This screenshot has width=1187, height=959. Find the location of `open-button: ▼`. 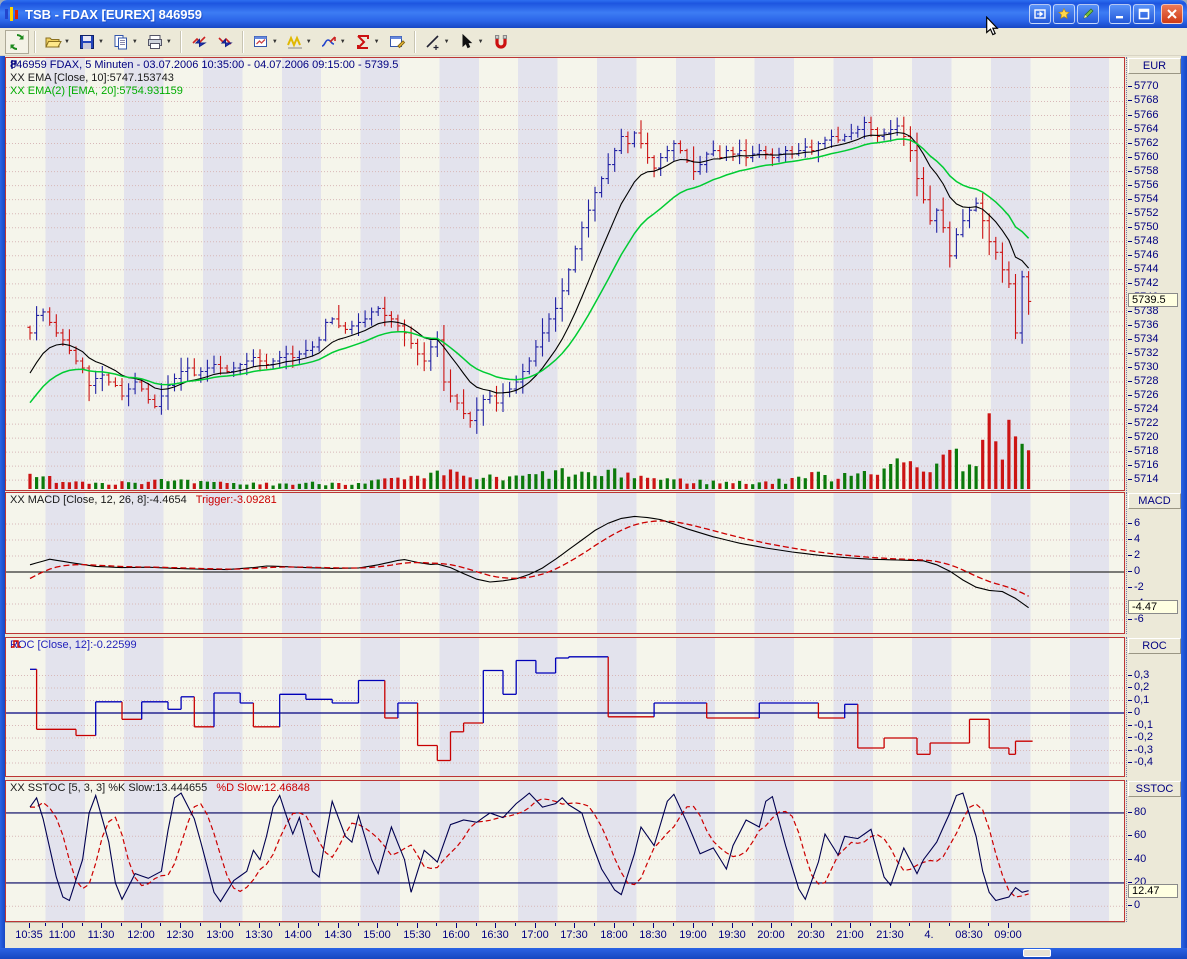

open-button: ▼ is located at coordinates (57, 42).